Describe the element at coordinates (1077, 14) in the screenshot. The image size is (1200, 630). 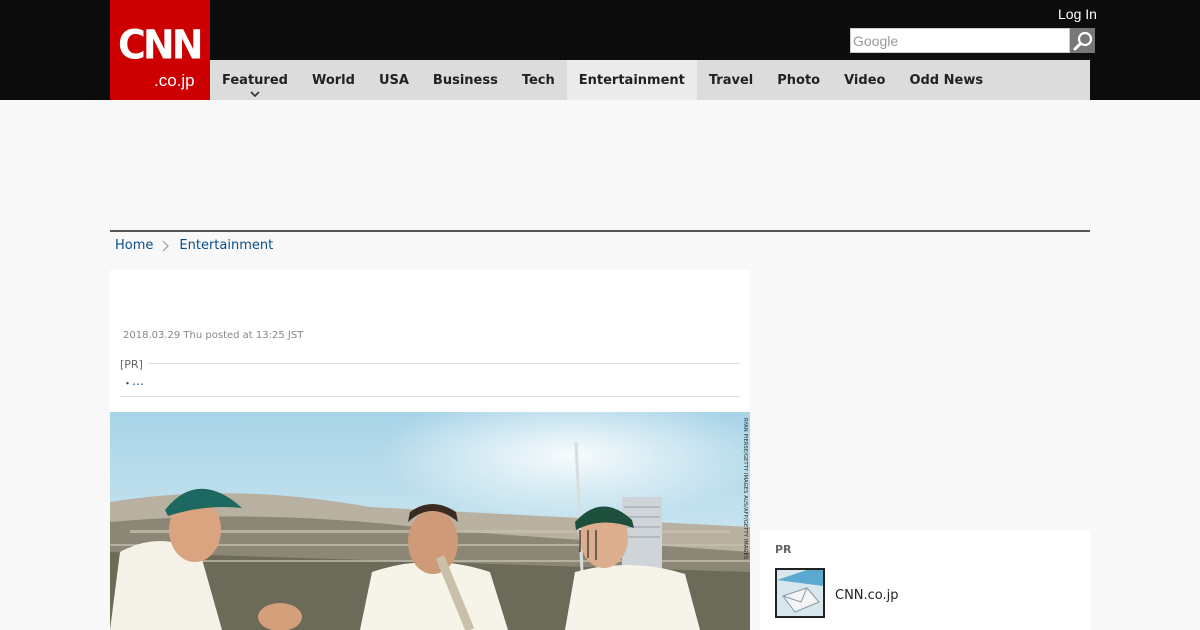
I see `login-link: Log In` at that location.